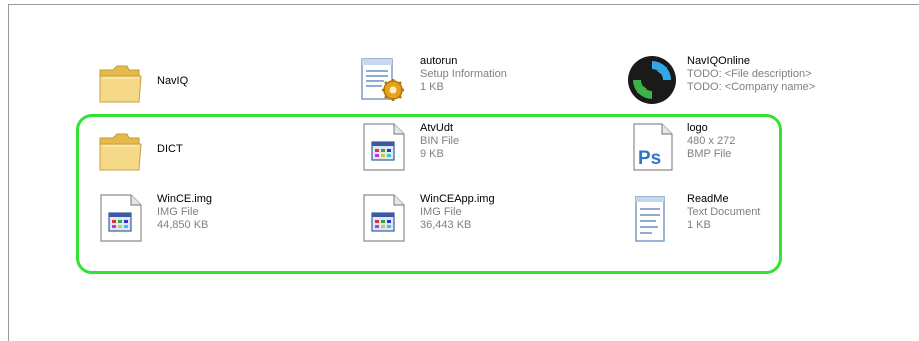 The image size is (919, 341). I want to click on file-company: TODO: <Company name>, so click(751, 87).